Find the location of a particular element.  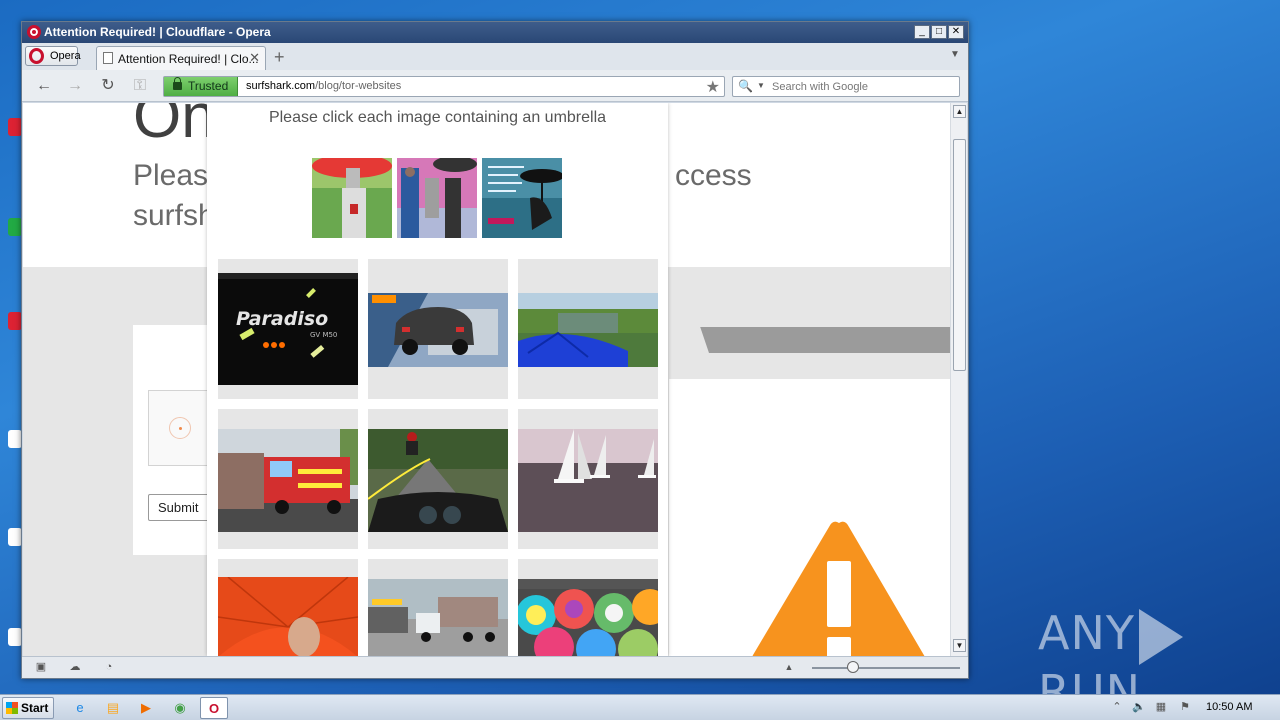

tile-blue-umbrella-river-image is located at coordinates (588, 330).